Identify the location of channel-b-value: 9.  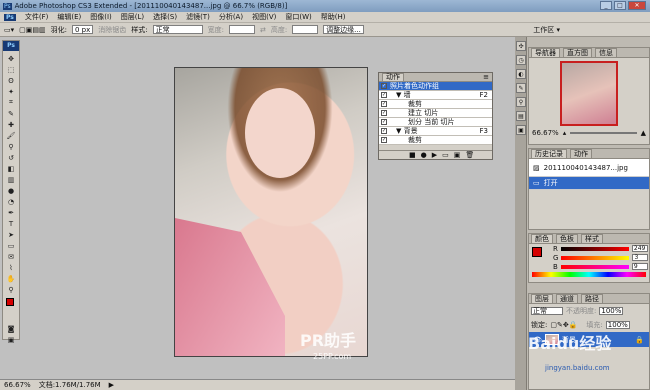
(639, 266).